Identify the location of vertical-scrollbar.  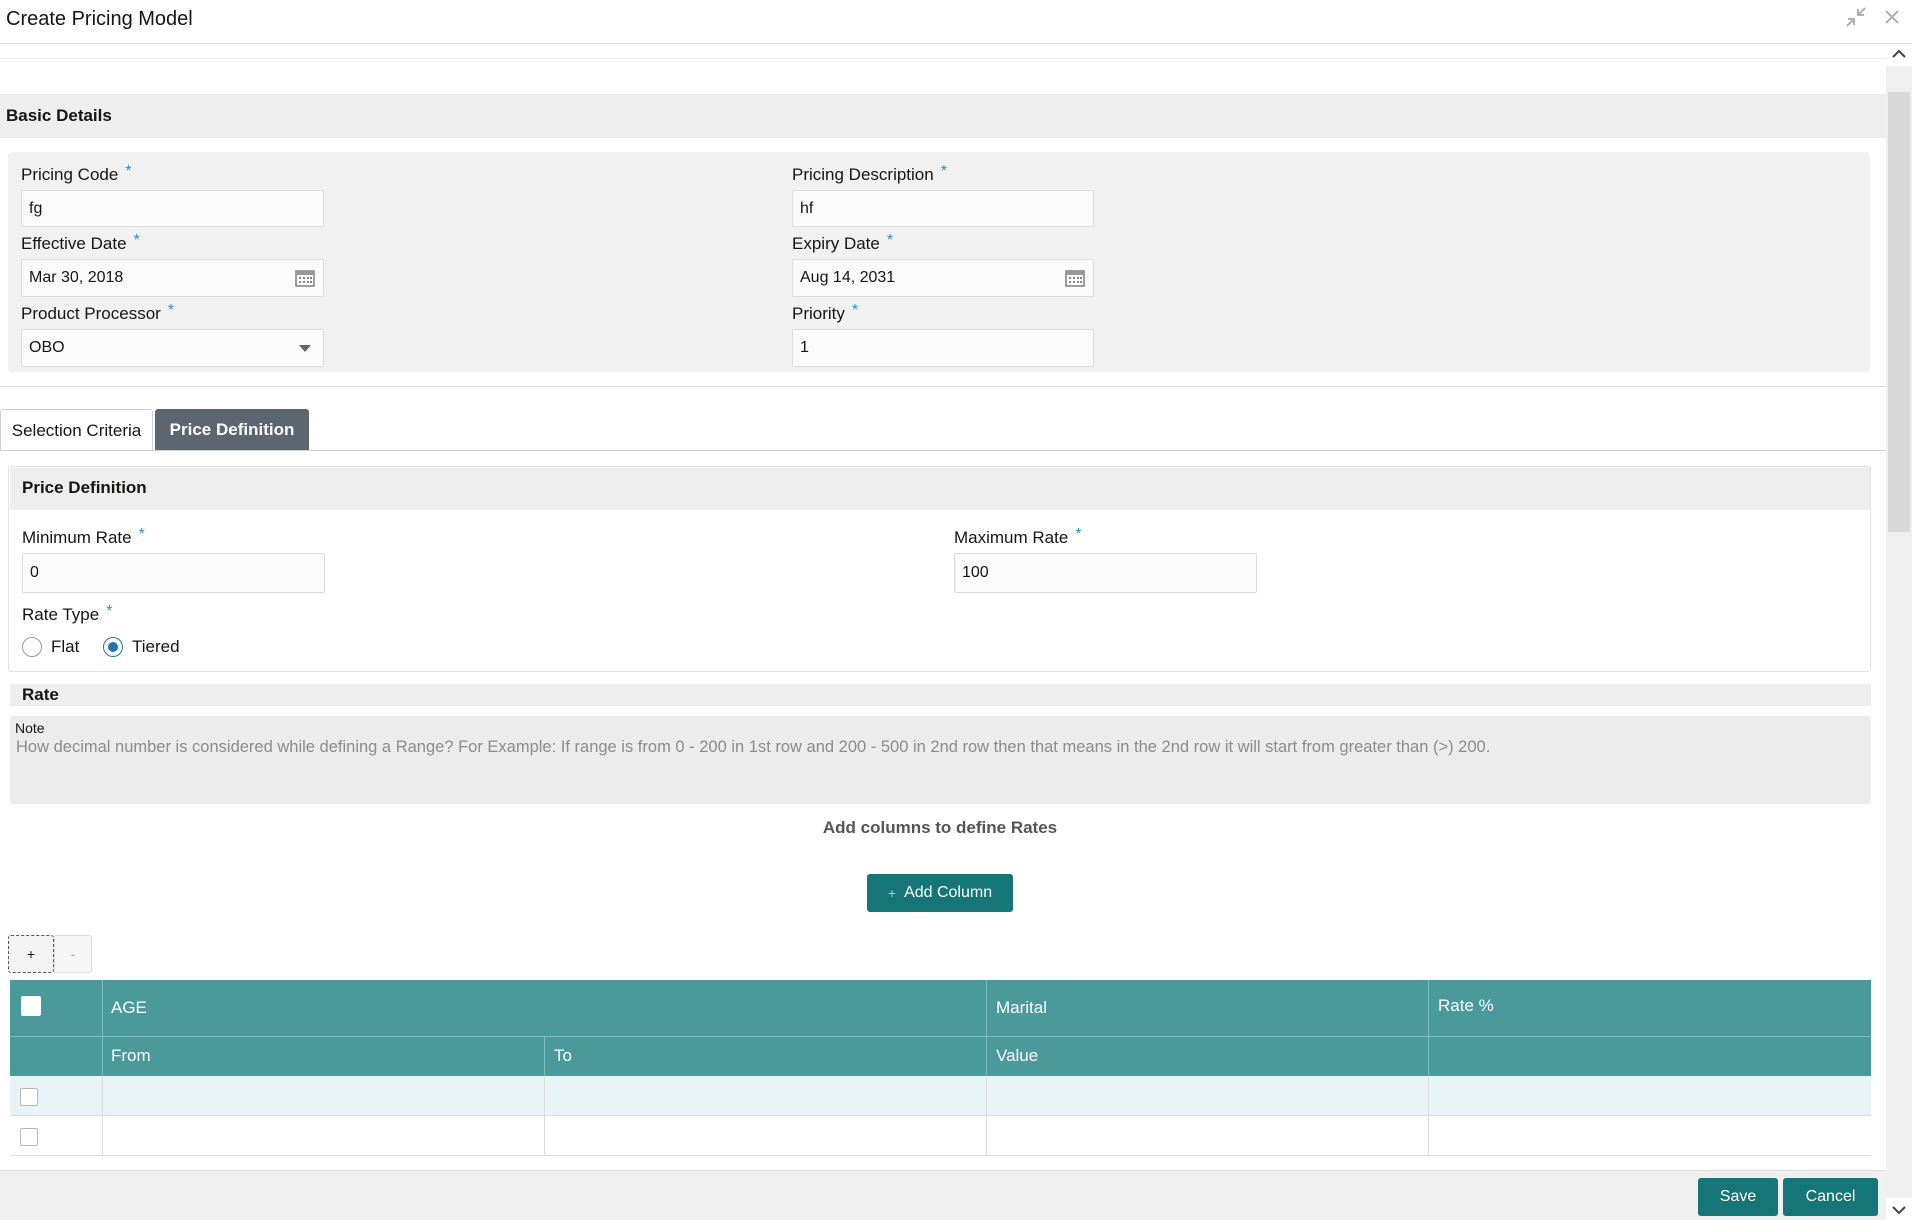
(1899, 632).